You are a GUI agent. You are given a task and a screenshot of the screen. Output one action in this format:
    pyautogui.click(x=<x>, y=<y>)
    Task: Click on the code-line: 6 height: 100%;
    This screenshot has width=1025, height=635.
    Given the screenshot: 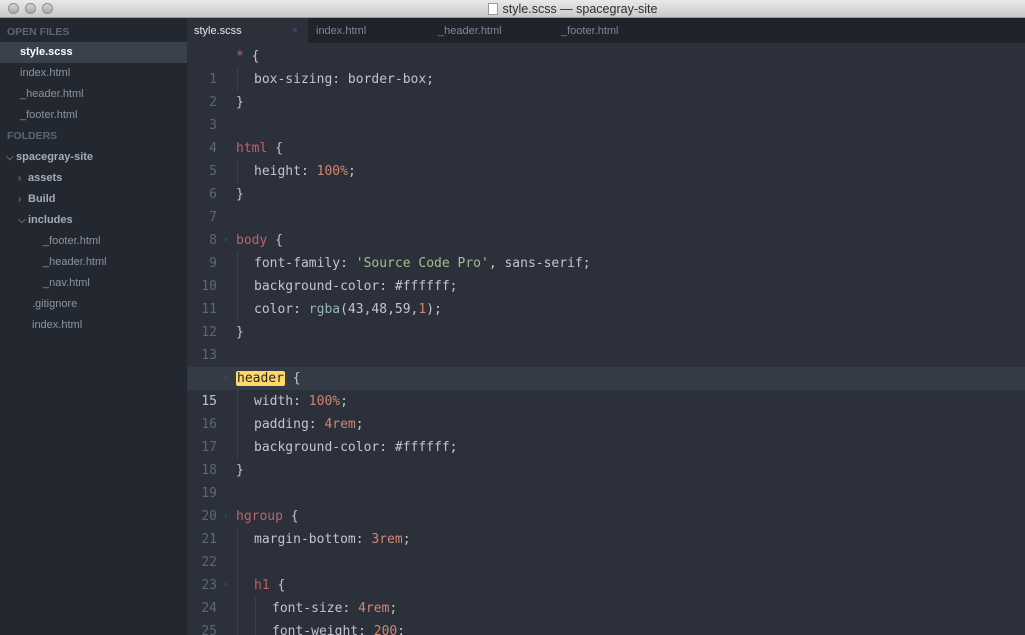 What is the action you would take?
    pyautogui.click(x=606, y=181)
    